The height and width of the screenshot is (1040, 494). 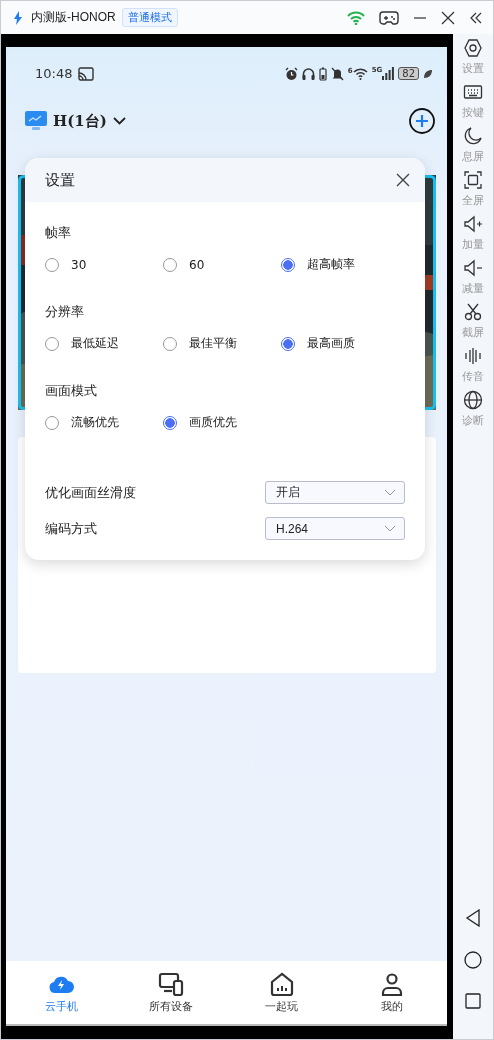 What do you see at coordinates (473, 356) in the screenshot?
I see `sound-wave-icon` at bounding box center [473, 356].